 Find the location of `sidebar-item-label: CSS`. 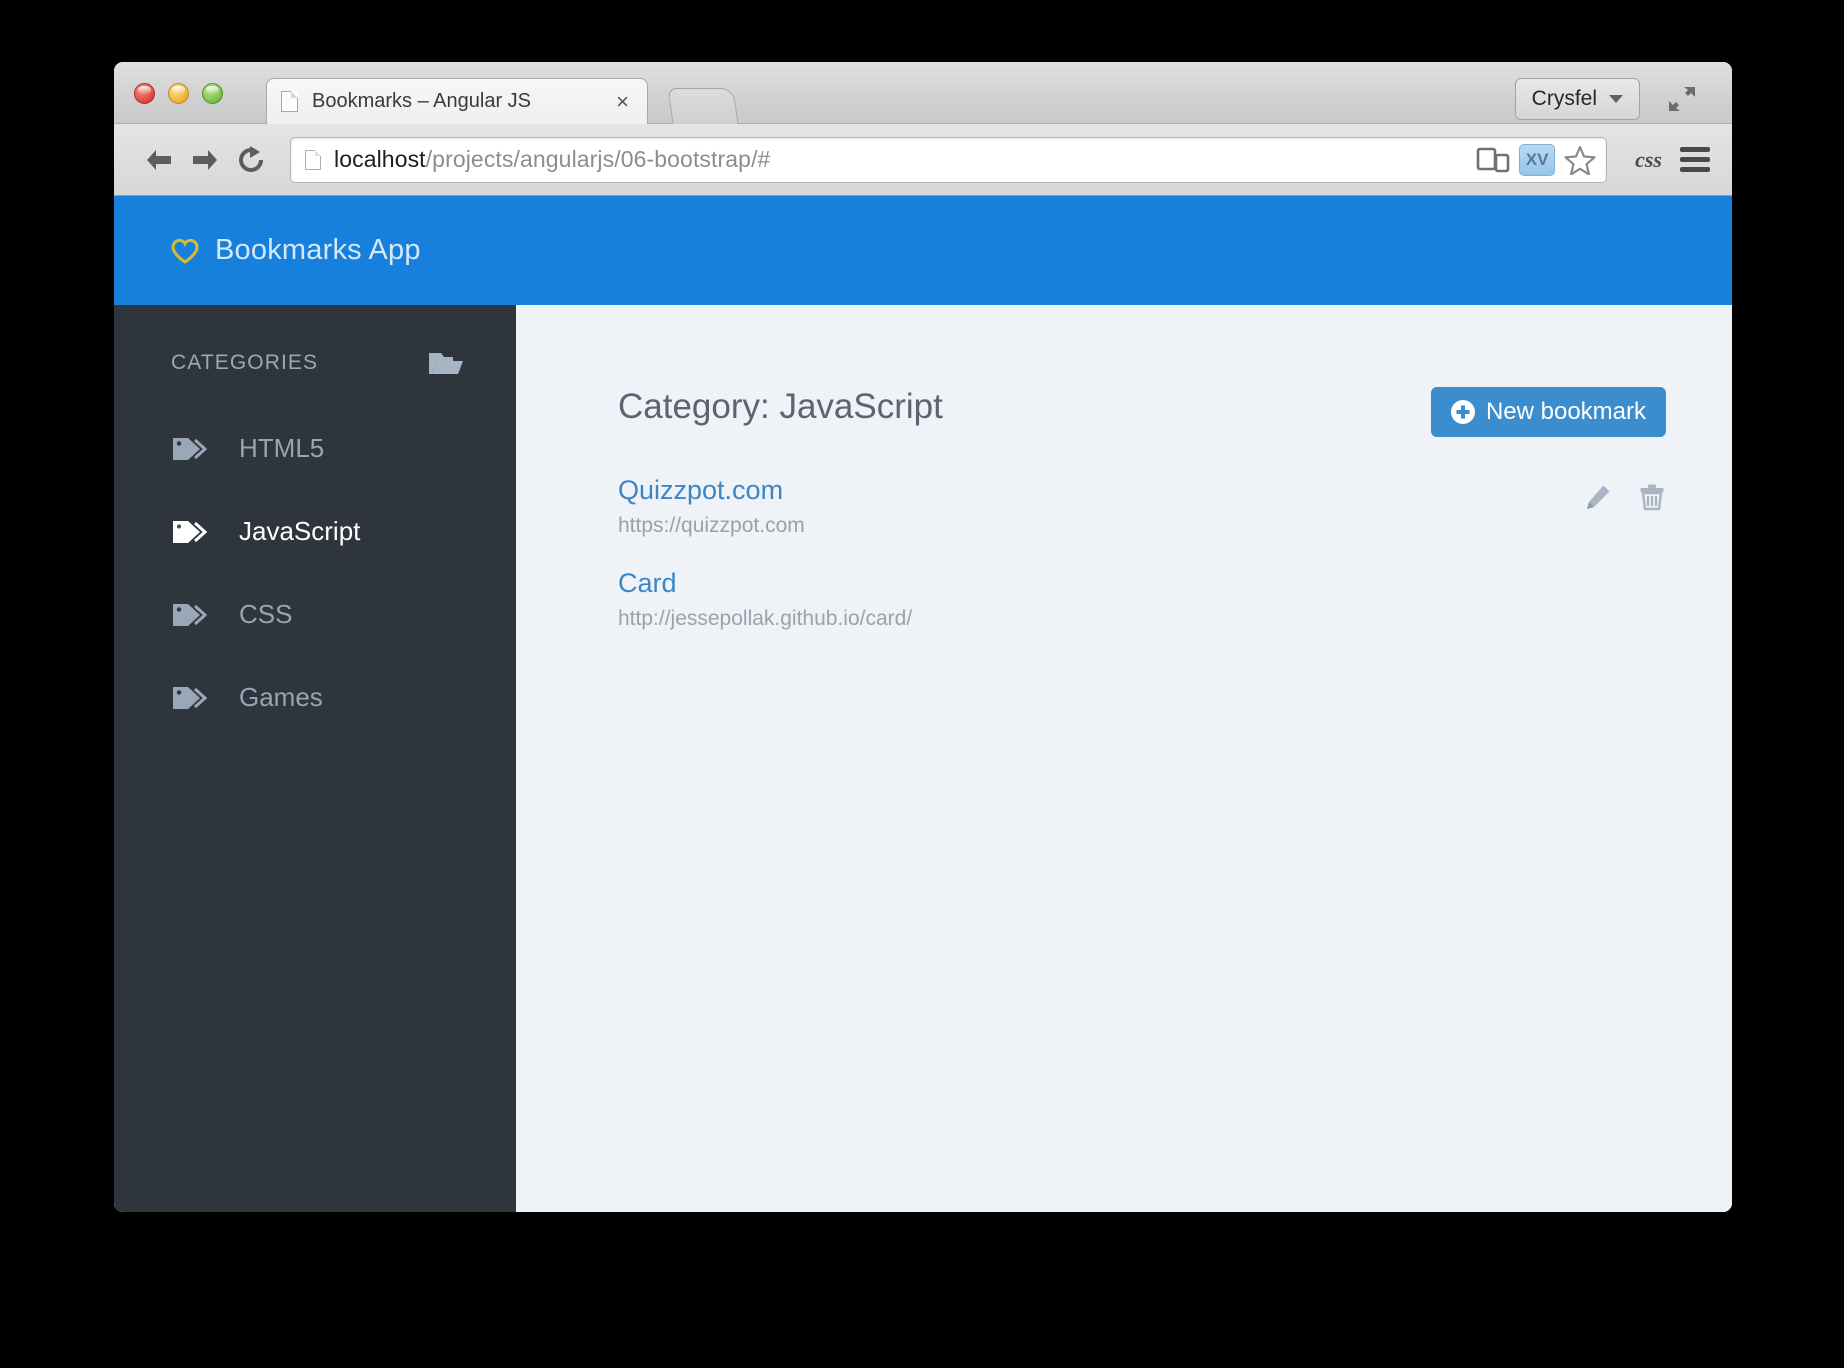

sidebar-item-label: CSS is located at coordinates (266, 614).